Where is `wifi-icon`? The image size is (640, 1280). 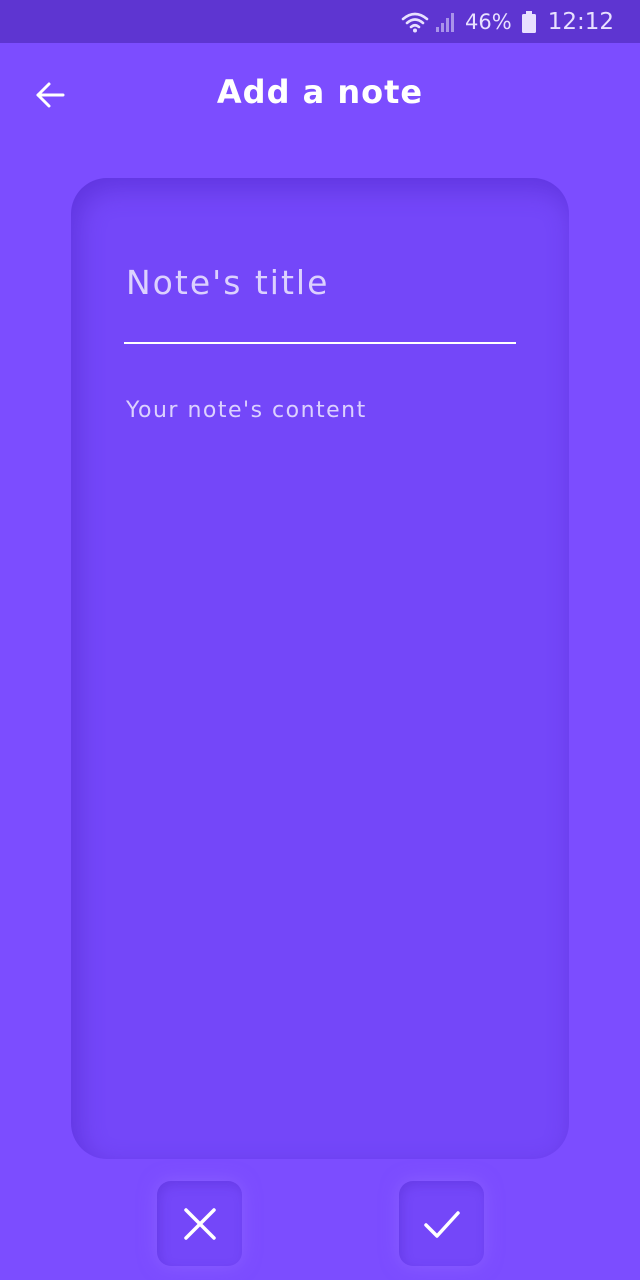
wifi-icon is located at coordinates (415, 22).